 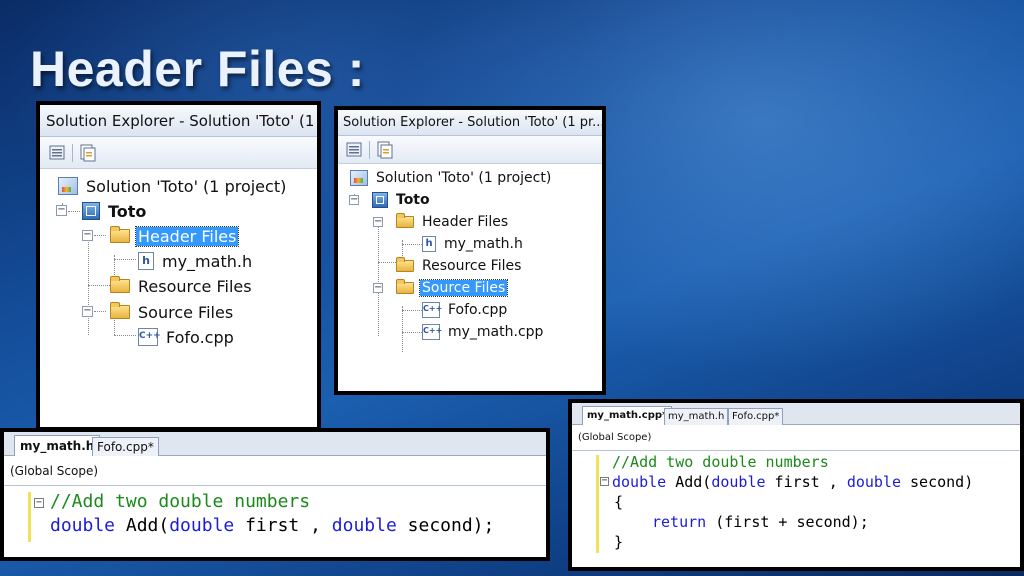 What do you see at coordinates (796, 414) in the screenshot?
I see `editor-tab-bar: my_math.cpp* my_math.h Fofo.cpp*` at bounding box center [796, 414].